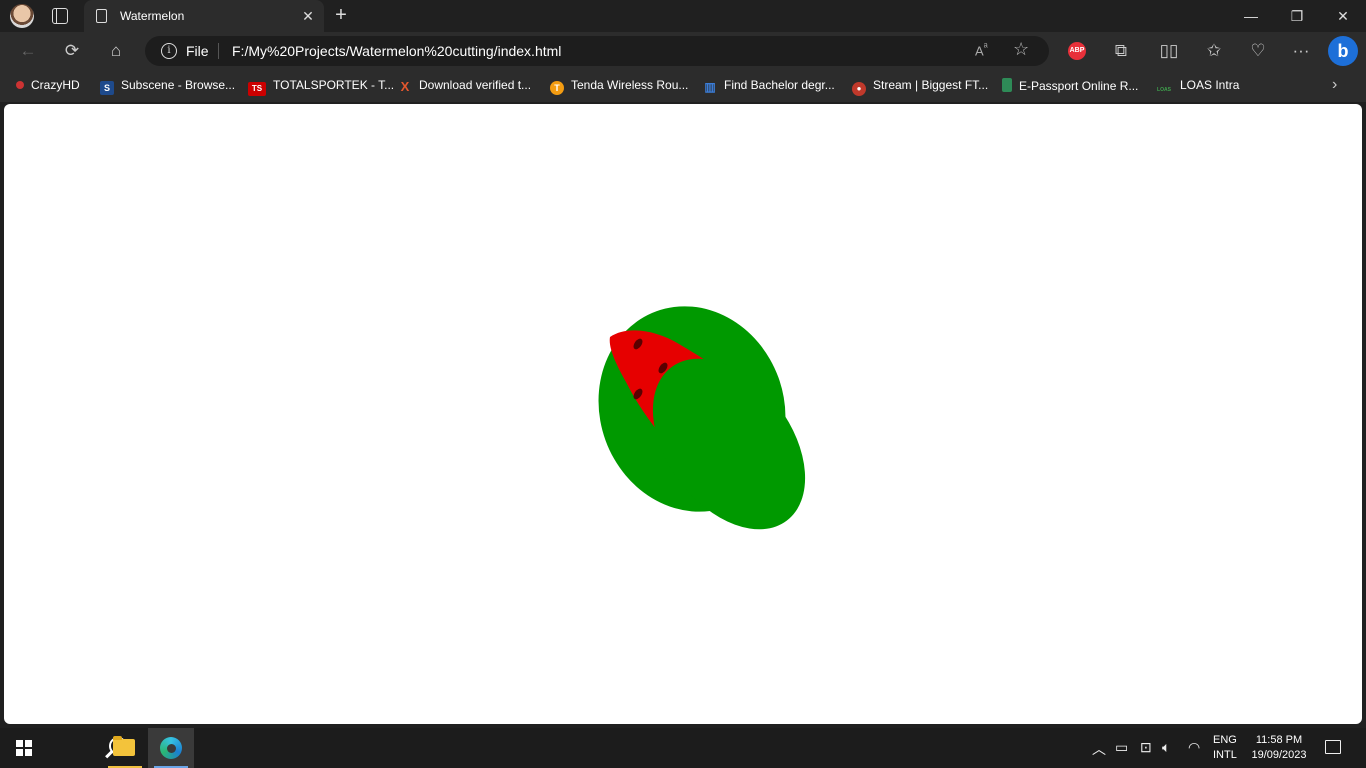  Describe the element at coordinates (1225, 748) in the screenshot. I see `language-indicator: ENG INTL` at that location.